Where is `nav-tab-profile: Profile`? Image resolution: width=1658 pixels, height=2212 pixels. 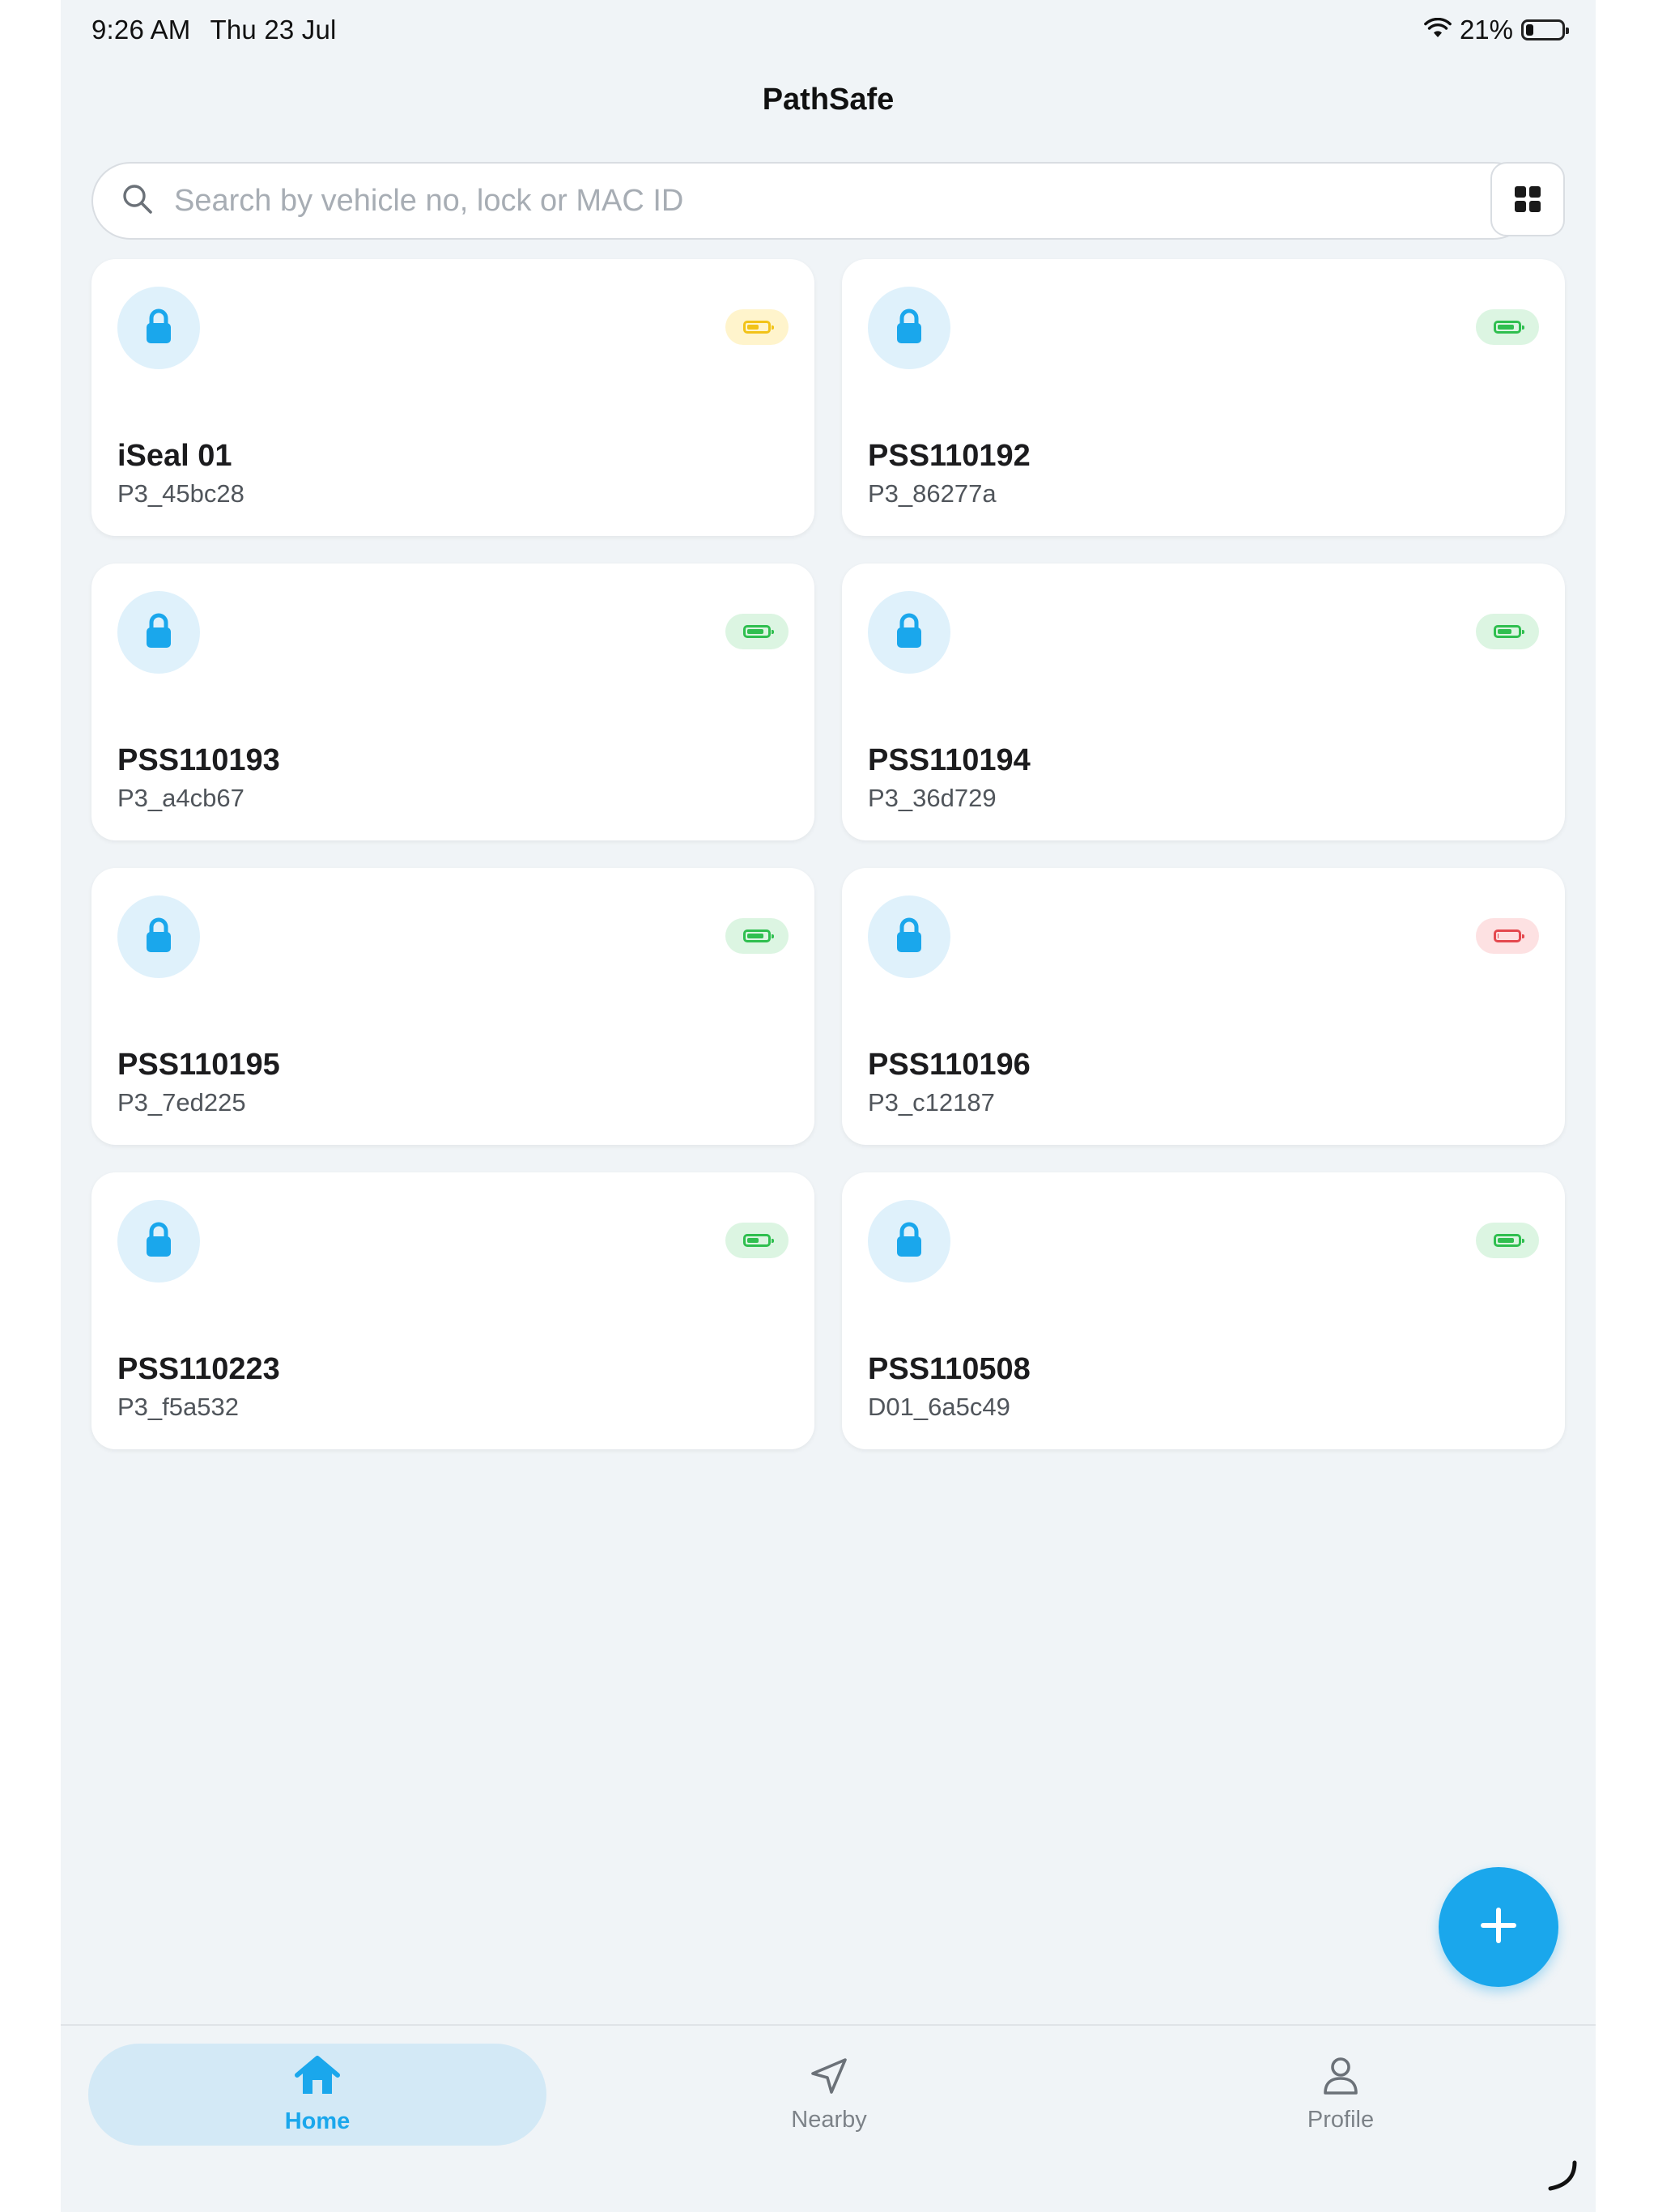 nav-tab-profile: Profile is located at coordinates (1341, 2095).